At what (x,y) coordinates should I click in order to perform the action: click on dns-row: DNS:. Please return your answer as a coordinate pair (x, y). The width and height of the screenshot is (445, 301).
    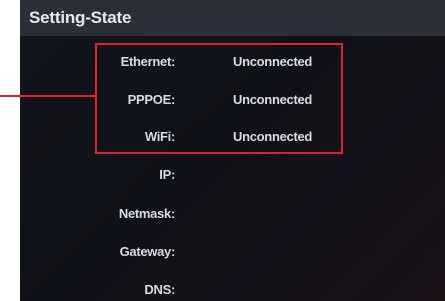
    Looking at the image, I should click on (232, 289).